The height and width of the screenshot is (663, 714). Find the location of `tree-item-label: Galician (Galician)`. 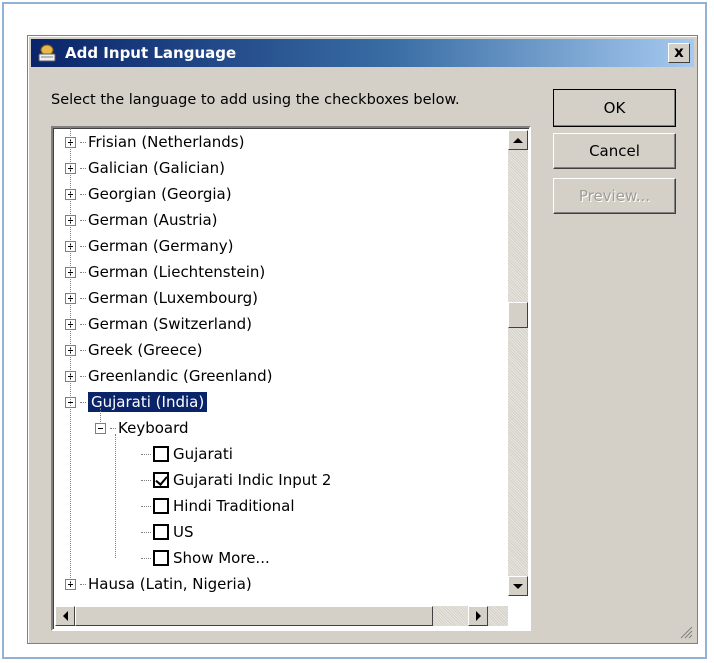

tree-item-label: Galician (Galician) is located at coordinates (156, 168).